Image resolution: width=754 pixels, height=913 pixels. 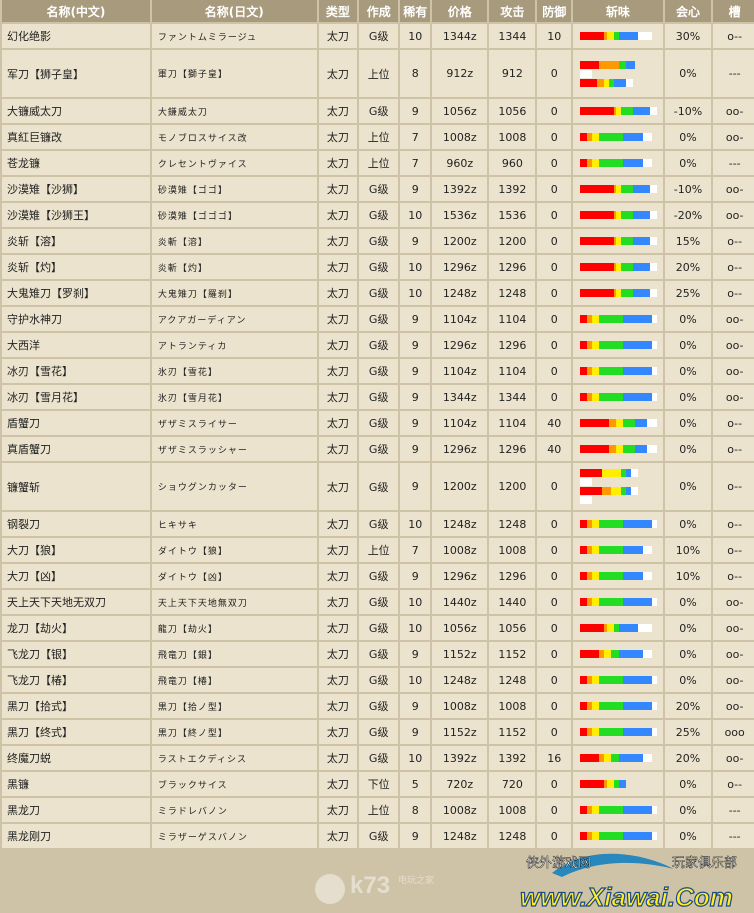 I want to click on table-row: 终魔刀蜕 ラストエクディシス 太刀 G级 10 1392z 1392 16 20% oo-, so click(x=378, y=758).